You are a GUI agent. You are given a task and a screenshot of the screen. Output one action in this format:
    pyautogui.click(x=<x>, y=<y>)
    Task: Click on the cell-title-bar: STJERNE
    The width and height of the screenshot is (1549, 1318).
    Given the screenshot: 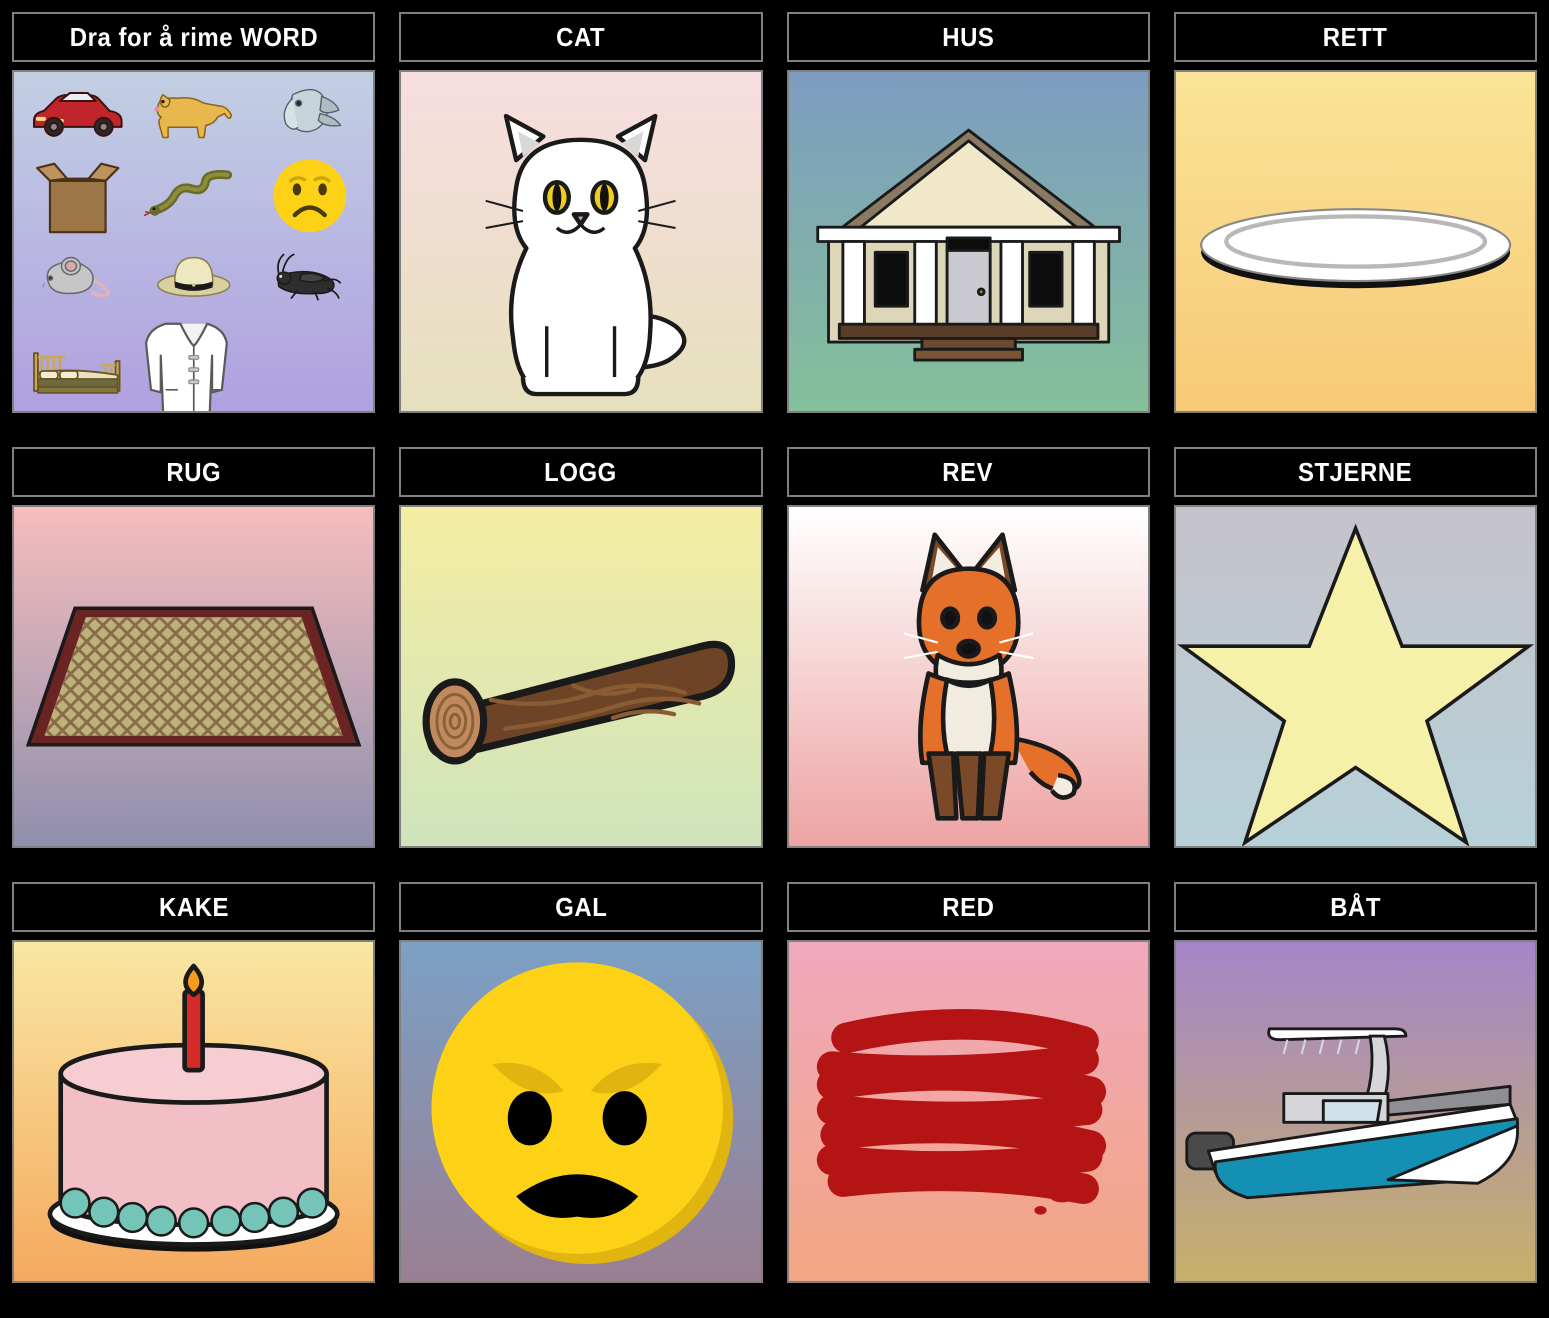 What is the action you would take?
    pyautogui.click(x=1355, y=472)
    